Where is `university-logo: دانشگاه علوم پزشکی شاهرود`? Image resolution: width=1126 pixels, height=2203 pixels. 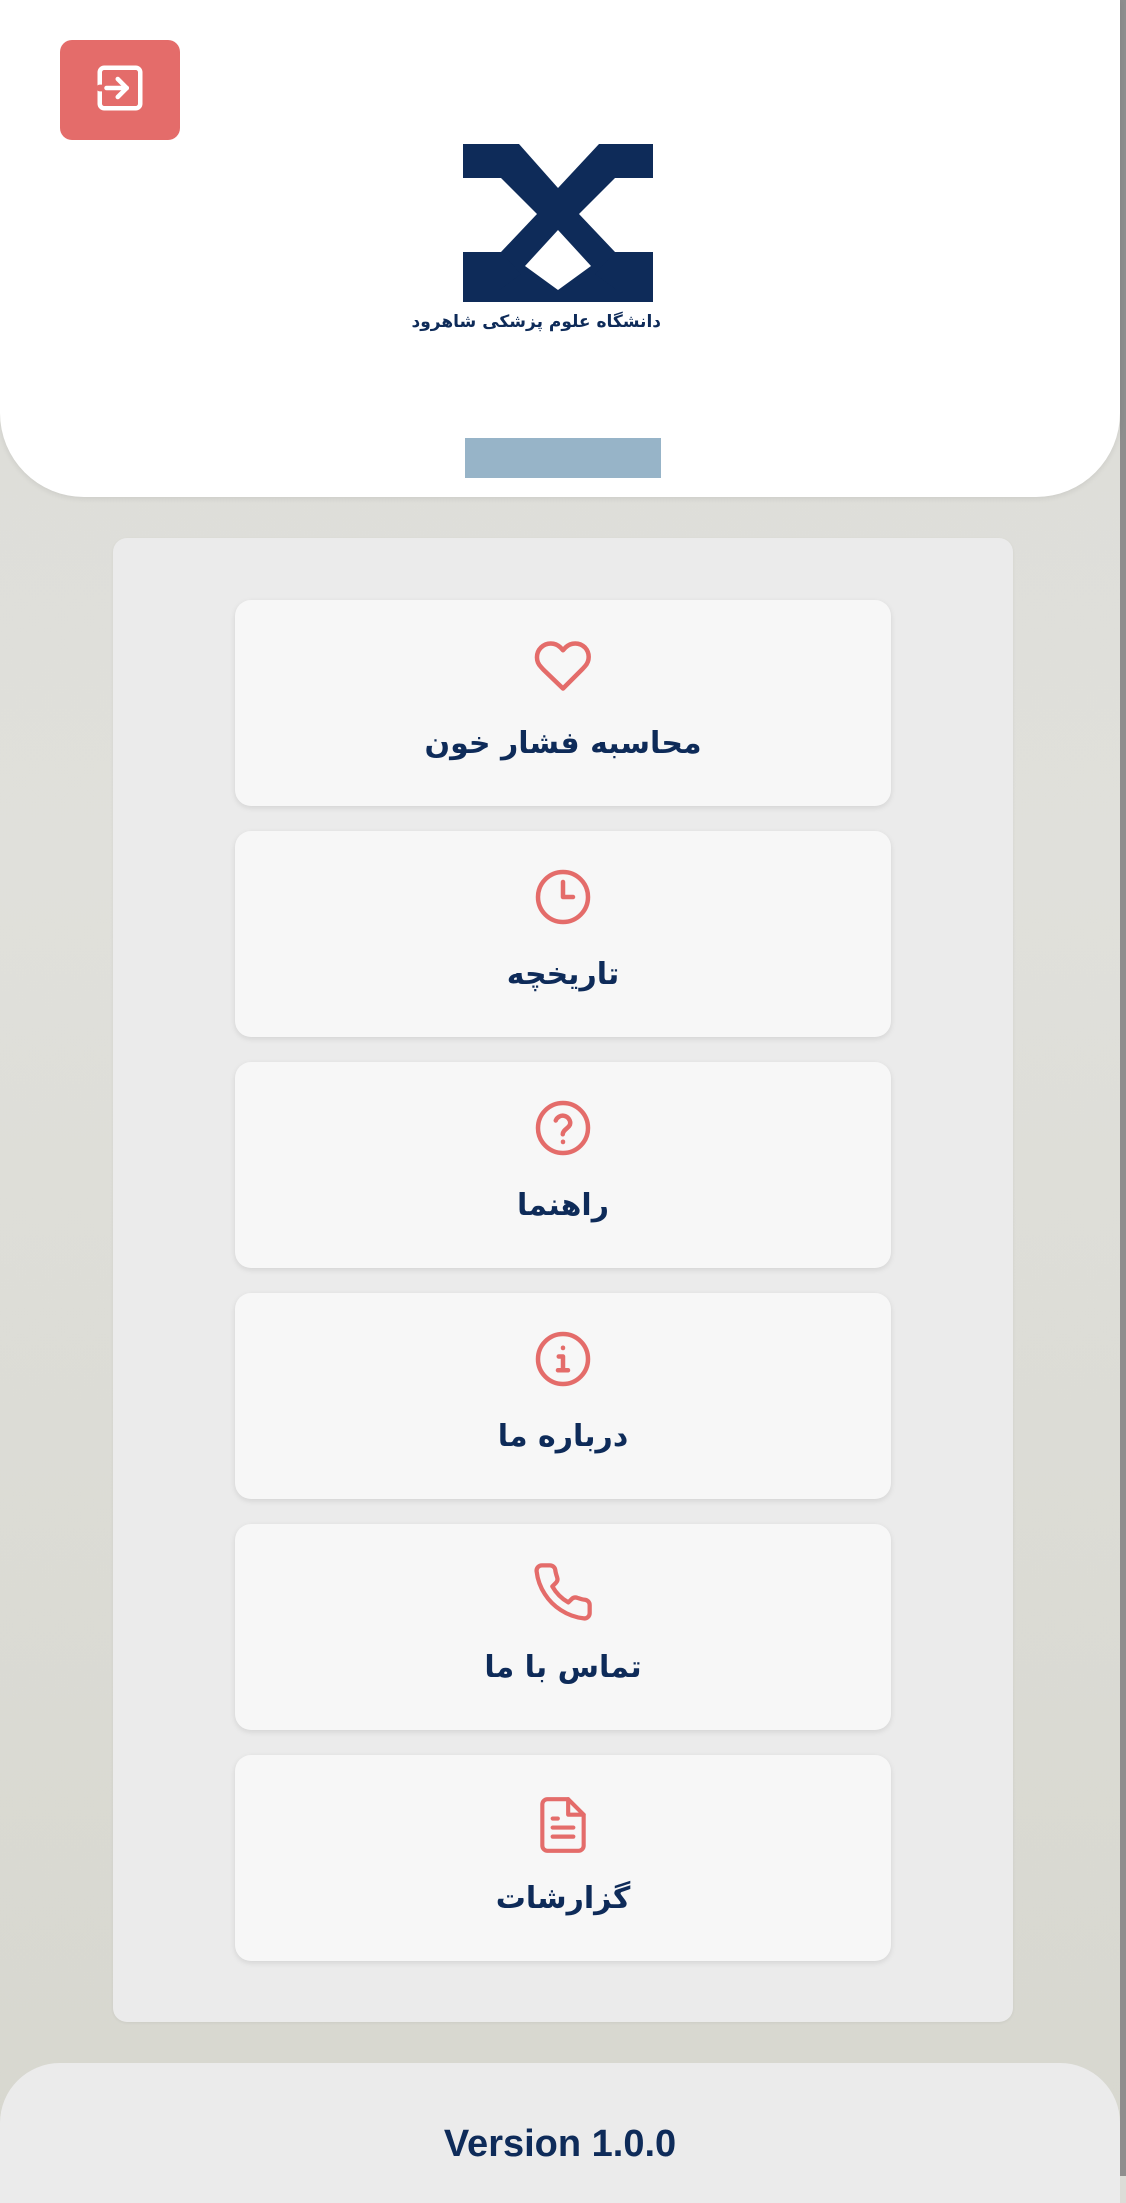 university-logo: دانشگاه علوم پزشکی شاهرود is located at coordinates (536, 240).